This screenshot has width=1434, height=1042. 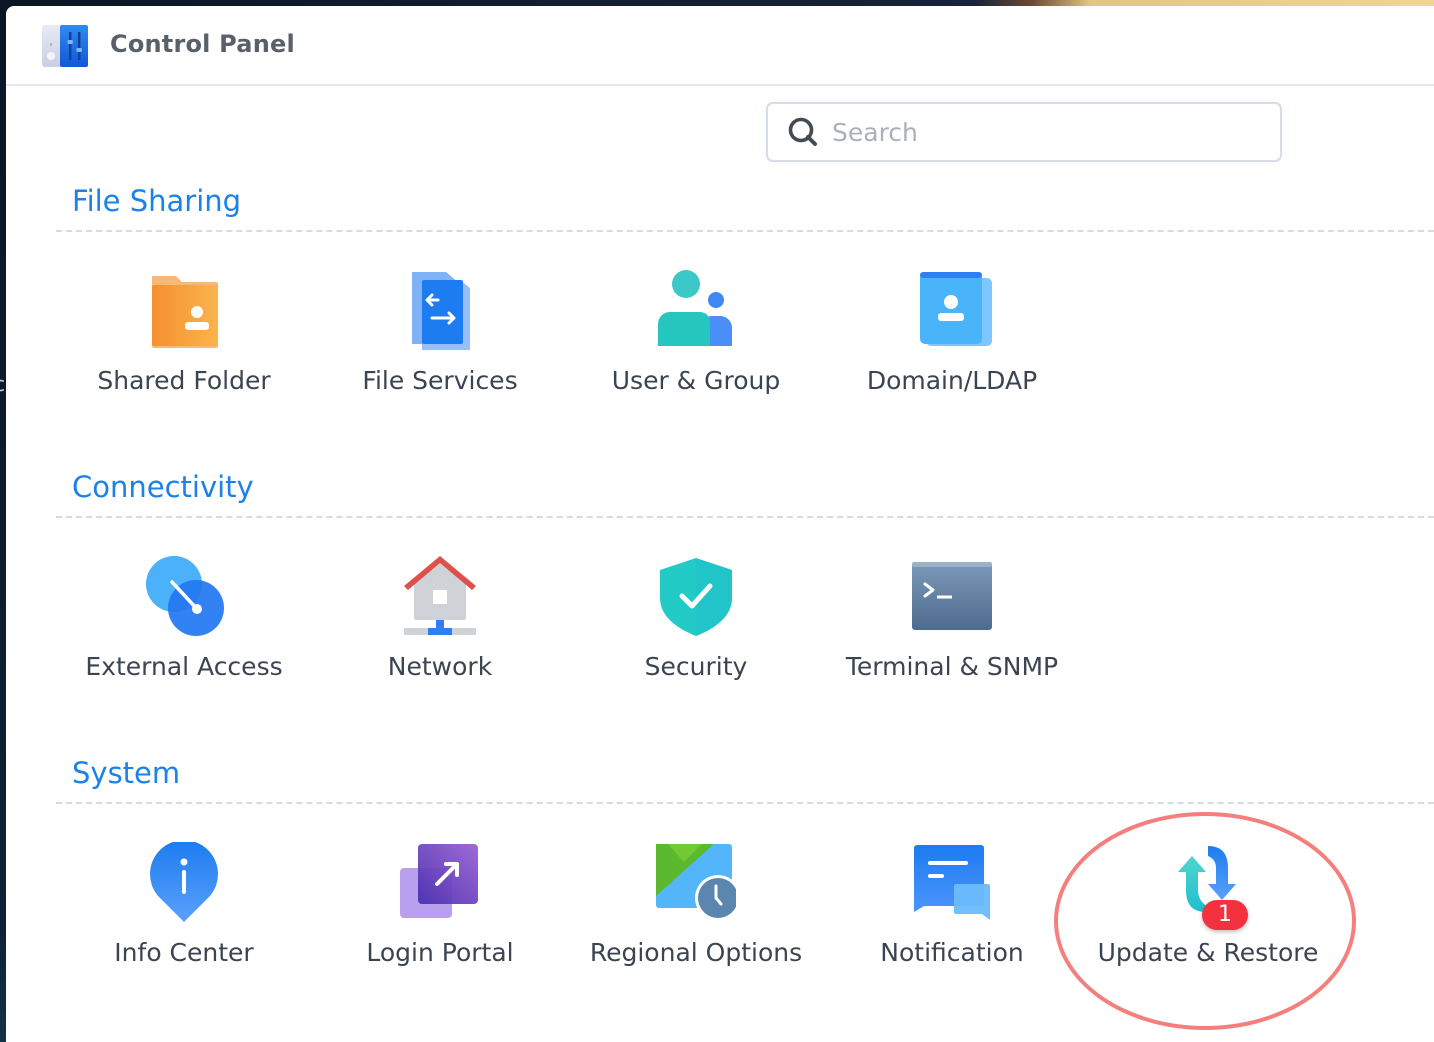 What do you see at coordinates (184, 882) in the screenshot?
I see `info-center-icon` at bounding box center [184, 882].